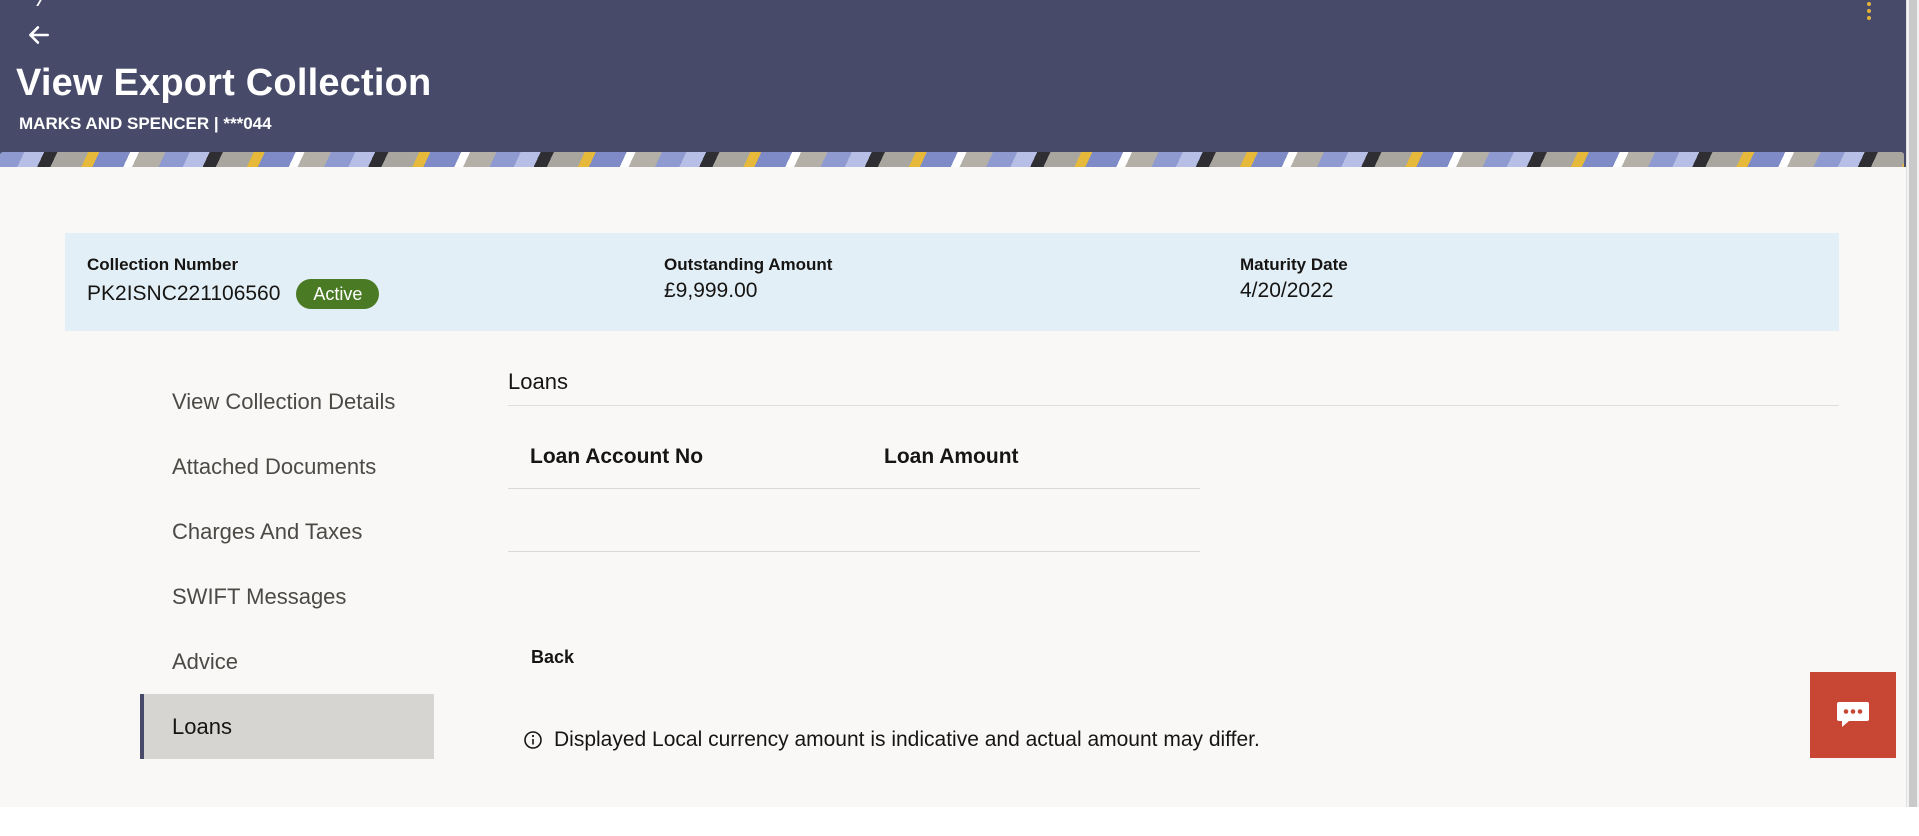  I want to click on collection-number-value: PK2ISNC221106560, so click(184, 293).